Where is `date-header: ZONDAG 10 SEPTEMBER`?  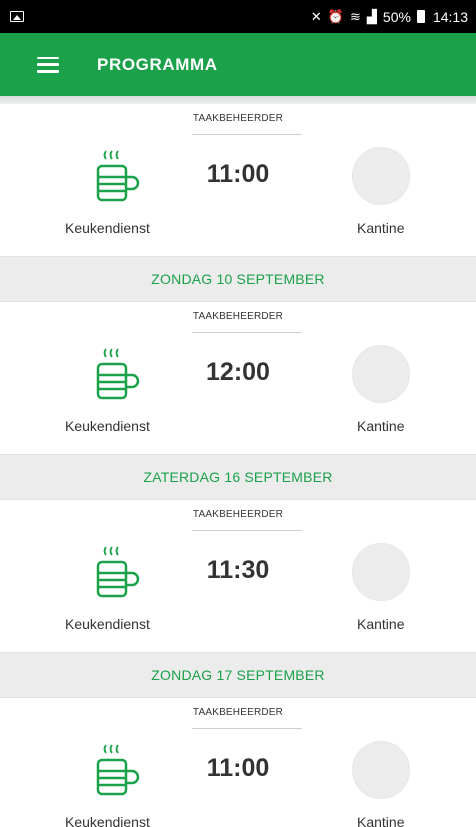 date-header: ZONDAG 10 SEPTEMBER is located at coordinates (238, 279).